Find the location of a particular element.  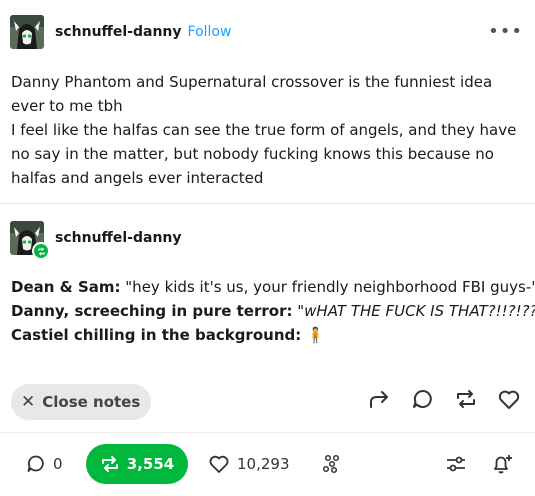

standing-person-emoji: 🧍 is located at coordinates (315, 335).